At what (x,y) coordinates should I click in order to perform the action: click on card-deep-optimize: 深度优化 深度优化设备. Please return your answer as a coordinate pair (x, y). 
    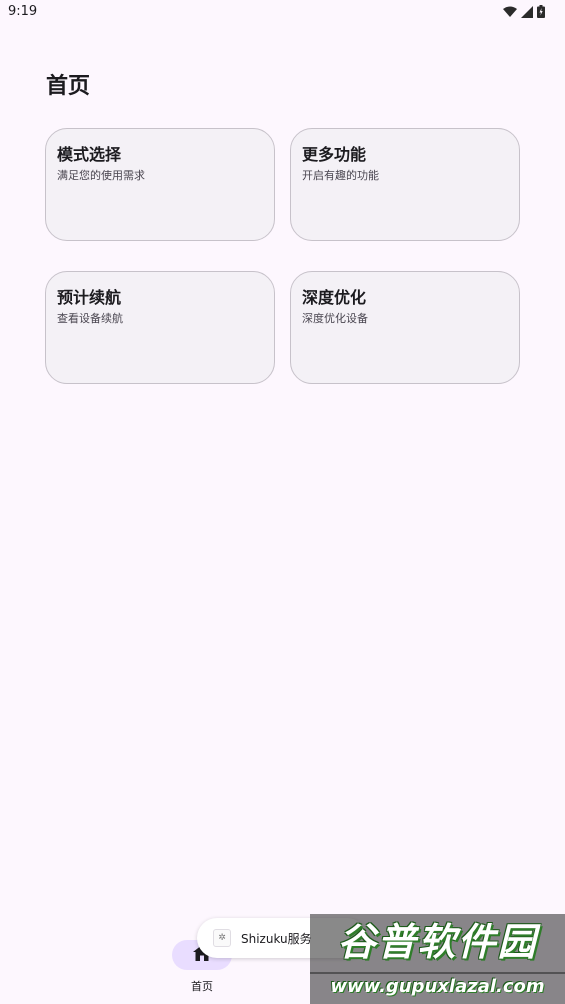
    Looking at the image, I should click on (405, 327).